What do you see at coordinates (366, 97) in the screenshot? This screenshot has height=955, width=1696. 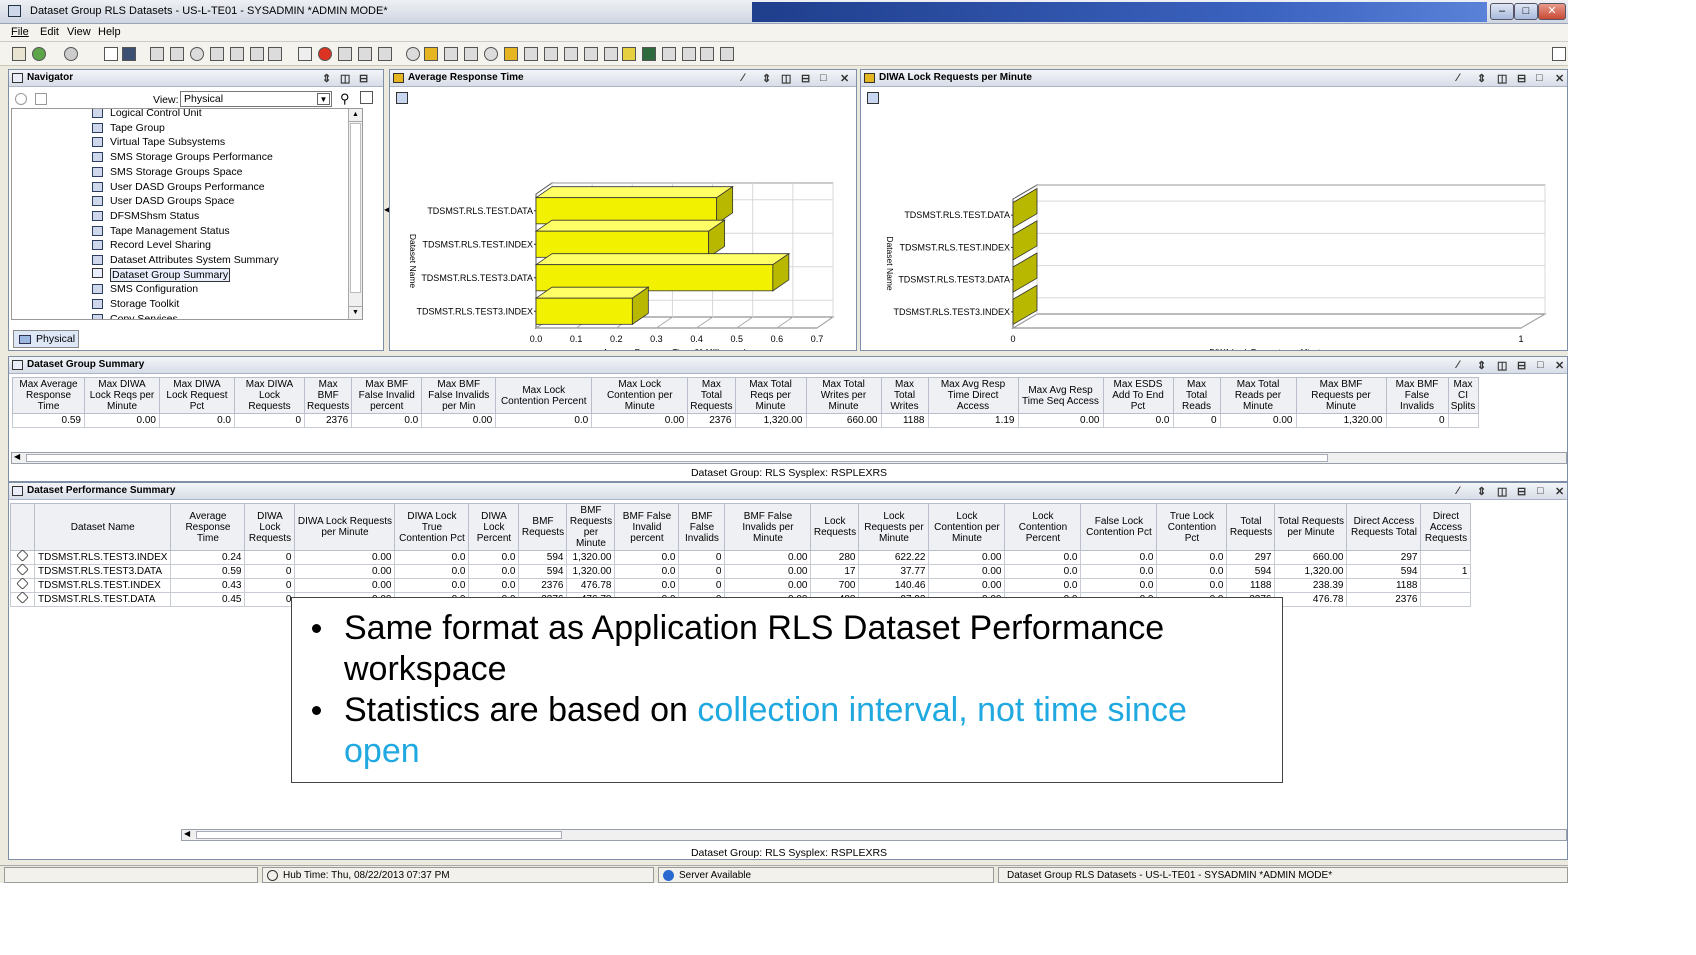 I see `edit-icon` at bounding box center [366, 97].